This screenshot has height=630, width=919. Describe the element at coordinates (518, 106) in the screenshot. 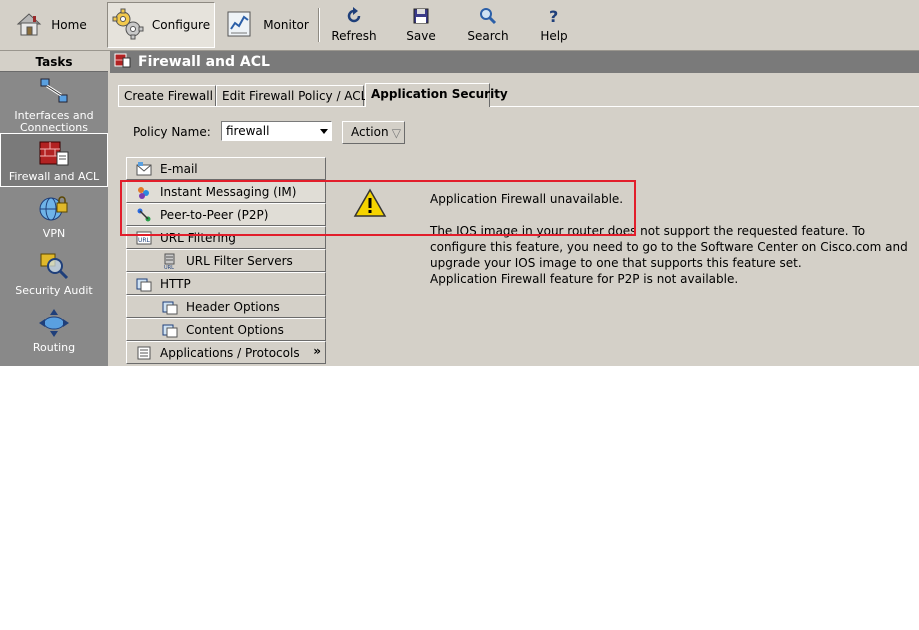

I see `tab-divider` at that location.